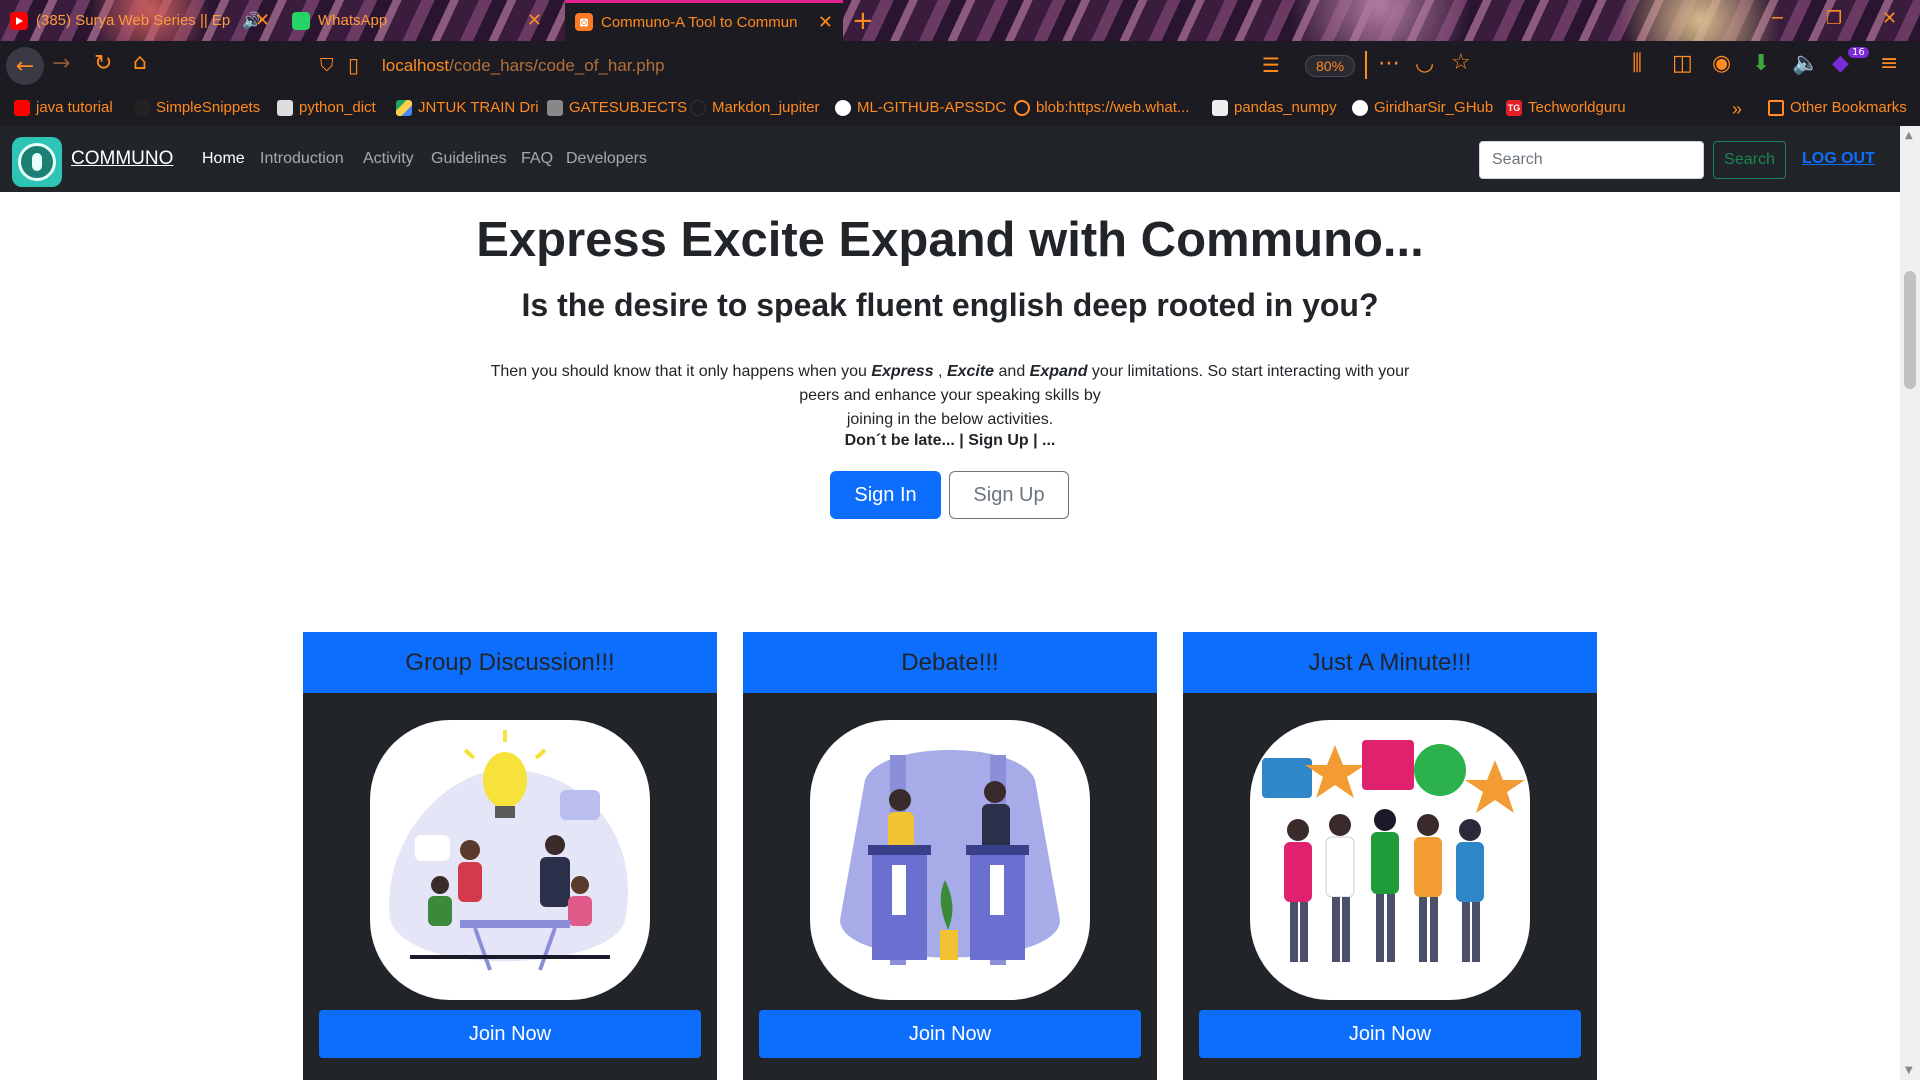 This screenshot has height=1080, width=1920. I want to click on browser-tab-whatsapp: WhatsApp ✕, so click(417, 20).